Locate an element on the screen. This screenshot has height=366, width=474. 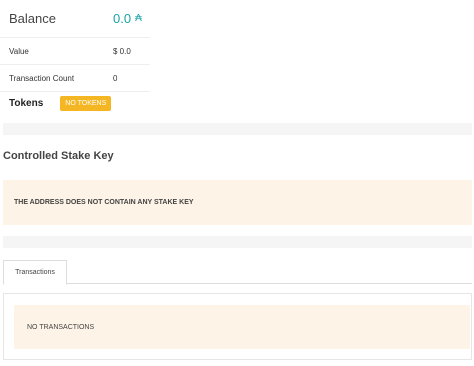
balance-value: 0.0 ₳ is located at coordinates (127, 18).